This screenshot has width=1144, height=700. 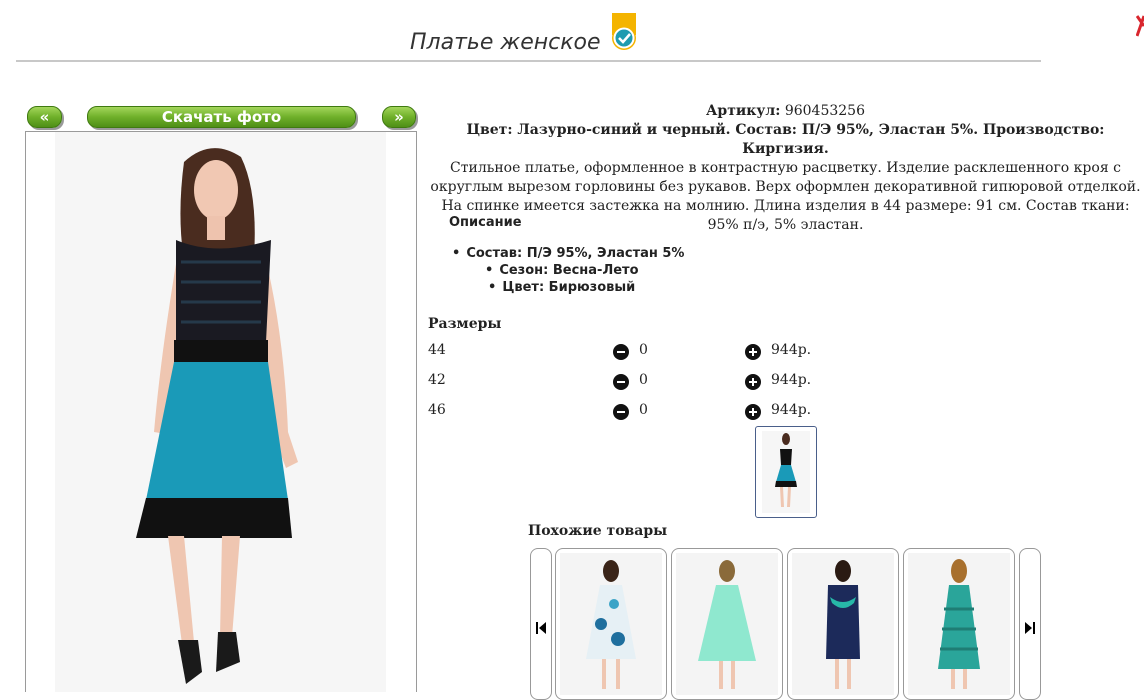 I want to click on title-divider, so click(x=528, y=61).